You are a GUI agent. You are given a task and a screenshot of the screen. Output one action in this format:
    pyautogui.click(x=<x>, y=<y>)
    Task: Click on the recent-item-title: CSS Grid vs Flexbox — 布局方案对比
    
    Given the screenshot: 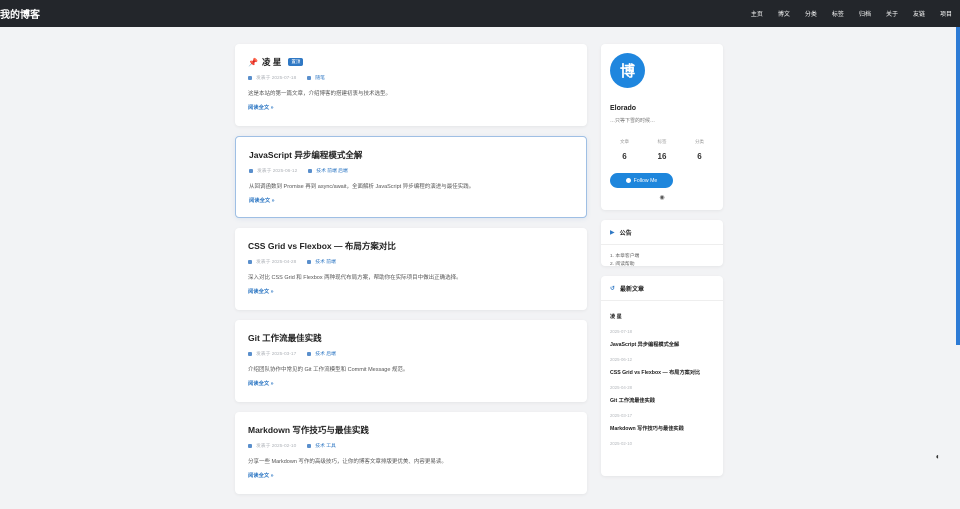 What is the action you would take?
    pyautogui.click(x=662, y=372)
    